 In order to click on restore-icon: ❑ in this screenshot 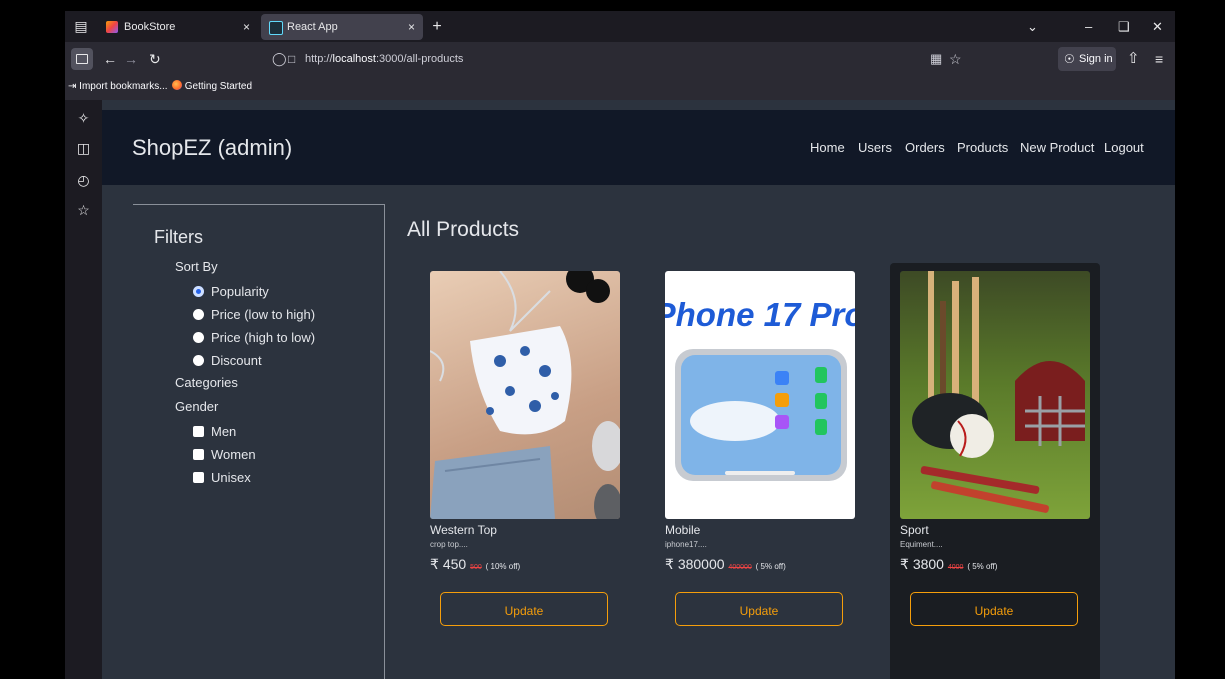, I will do `click(1124, 26)`.